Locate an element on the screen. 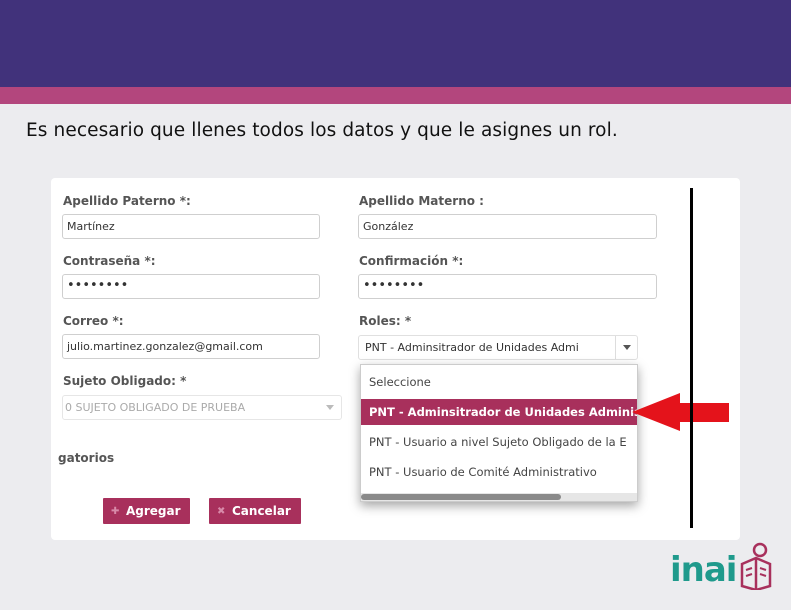  contrasena-label: Contraseña *: is located at coordinates (109, 261).